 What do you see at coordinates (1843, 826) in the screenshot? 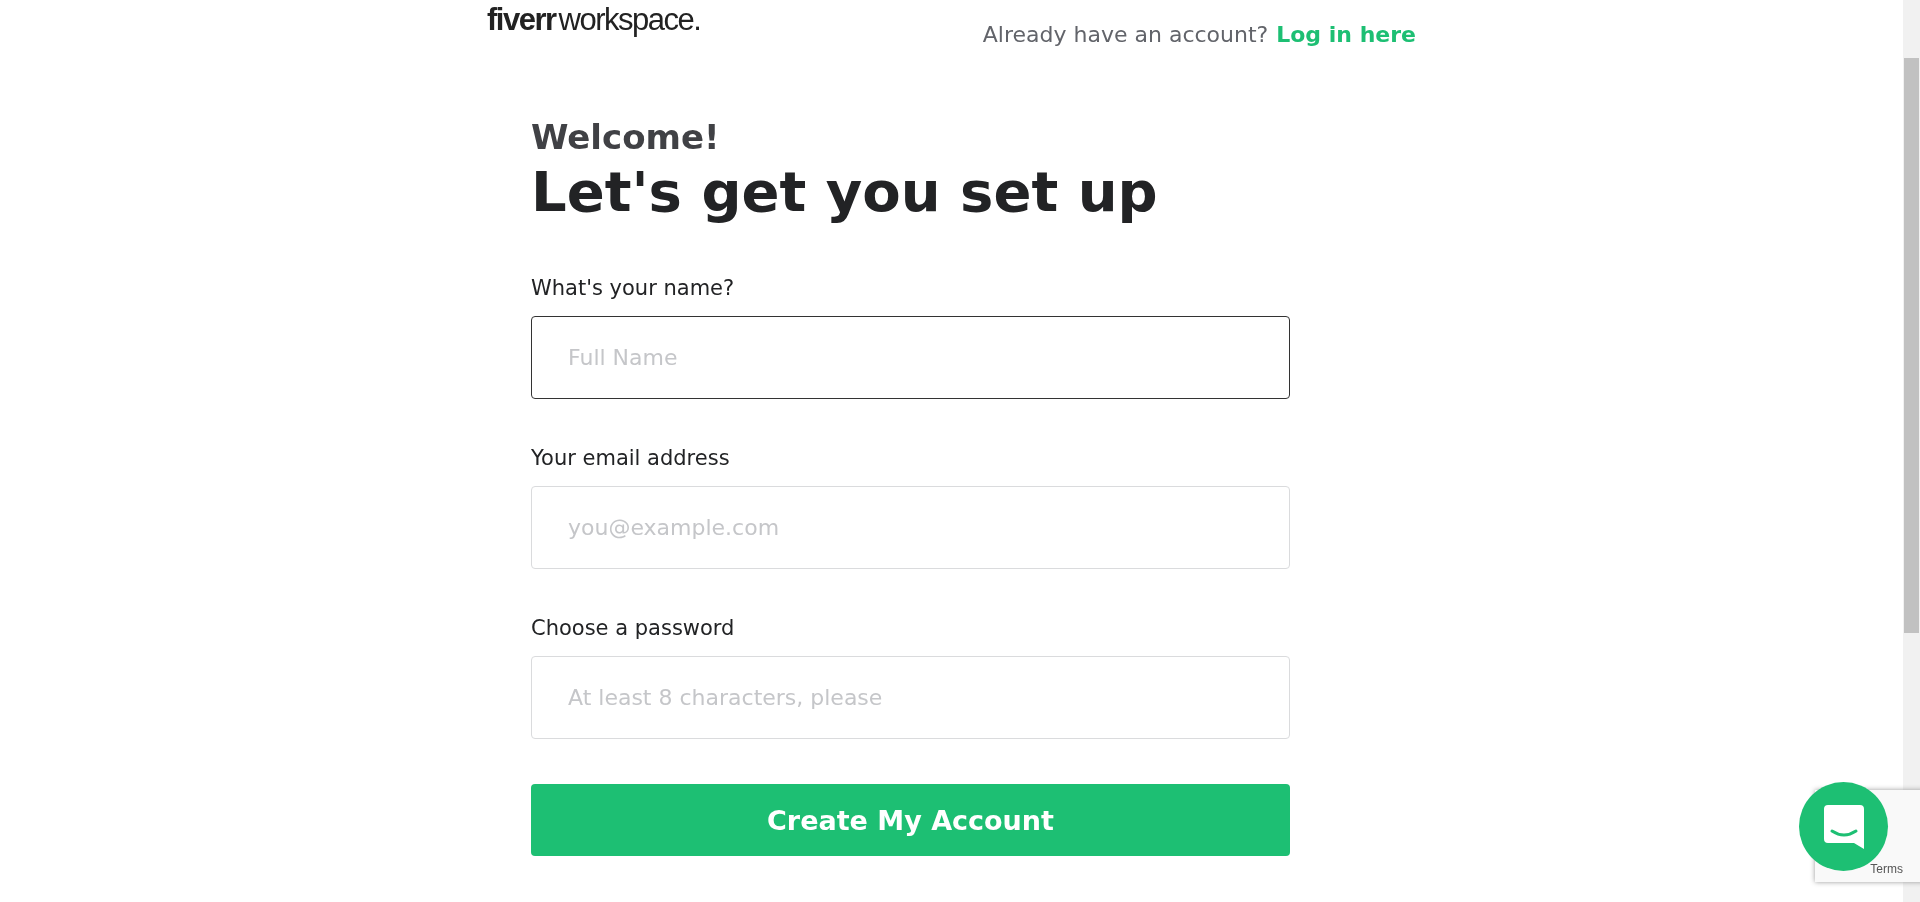
I see `chat-icon` at bounding box center [1843, 826].